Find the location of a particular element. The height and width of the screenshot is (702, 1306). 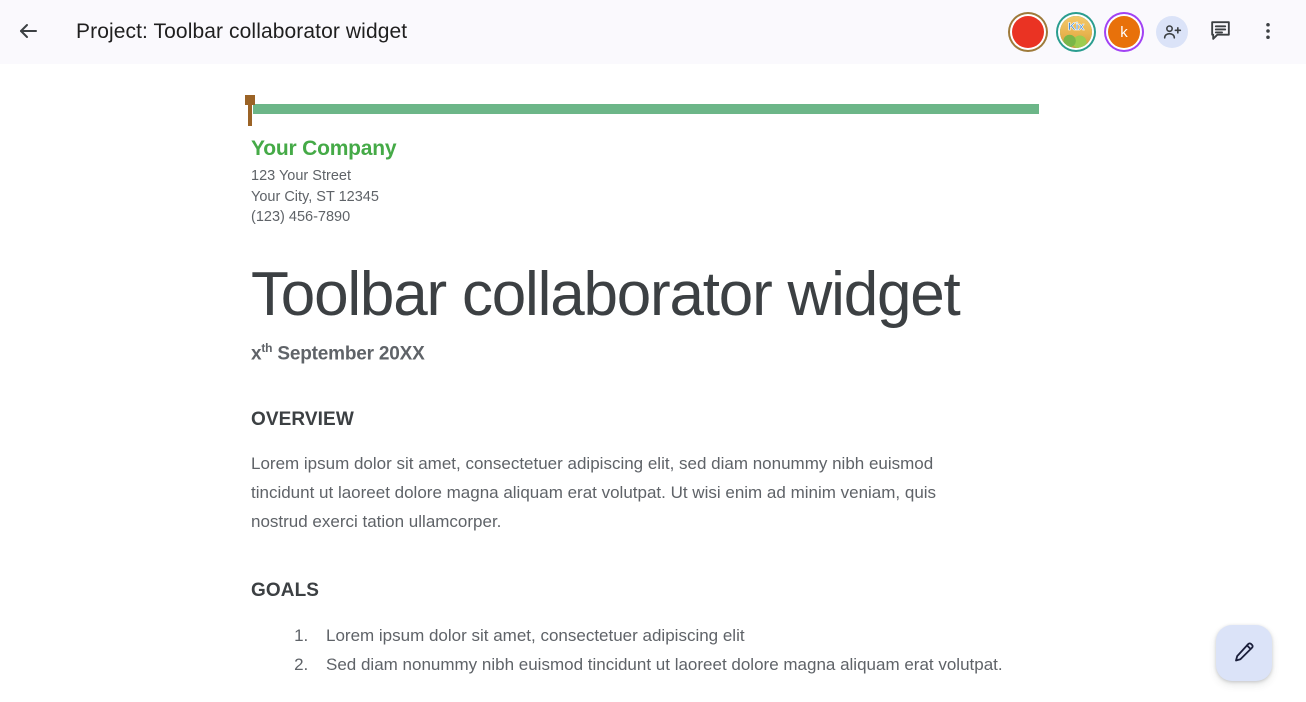

header-rule-row is located at coordinates (642, 110).